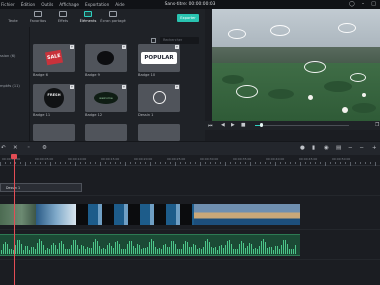 The height and width of the screenshot is (285, 380). I want to click on ruler-label: 00:00:40:00, so click(275, 159).